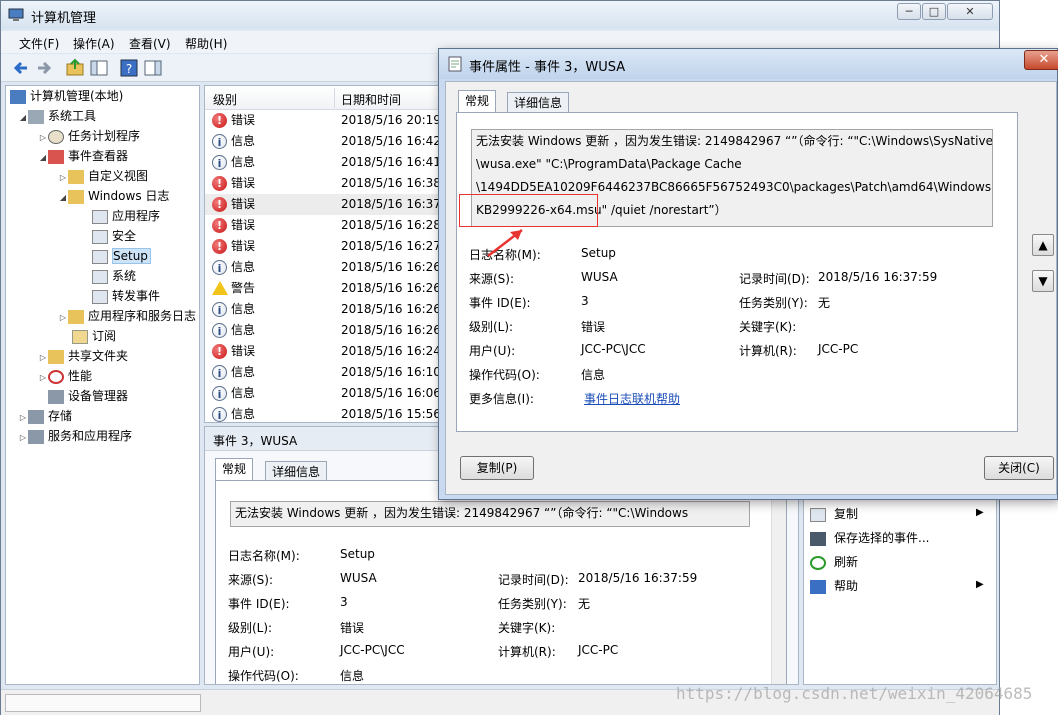 Image resolution: width=1058 pixels, height=715 pixels. What do you see at coordinates (324, 246) in the screenshot?
I see `table-row: ! 错误 2018/5/16 16:27:` at bounding box center [324, 246].